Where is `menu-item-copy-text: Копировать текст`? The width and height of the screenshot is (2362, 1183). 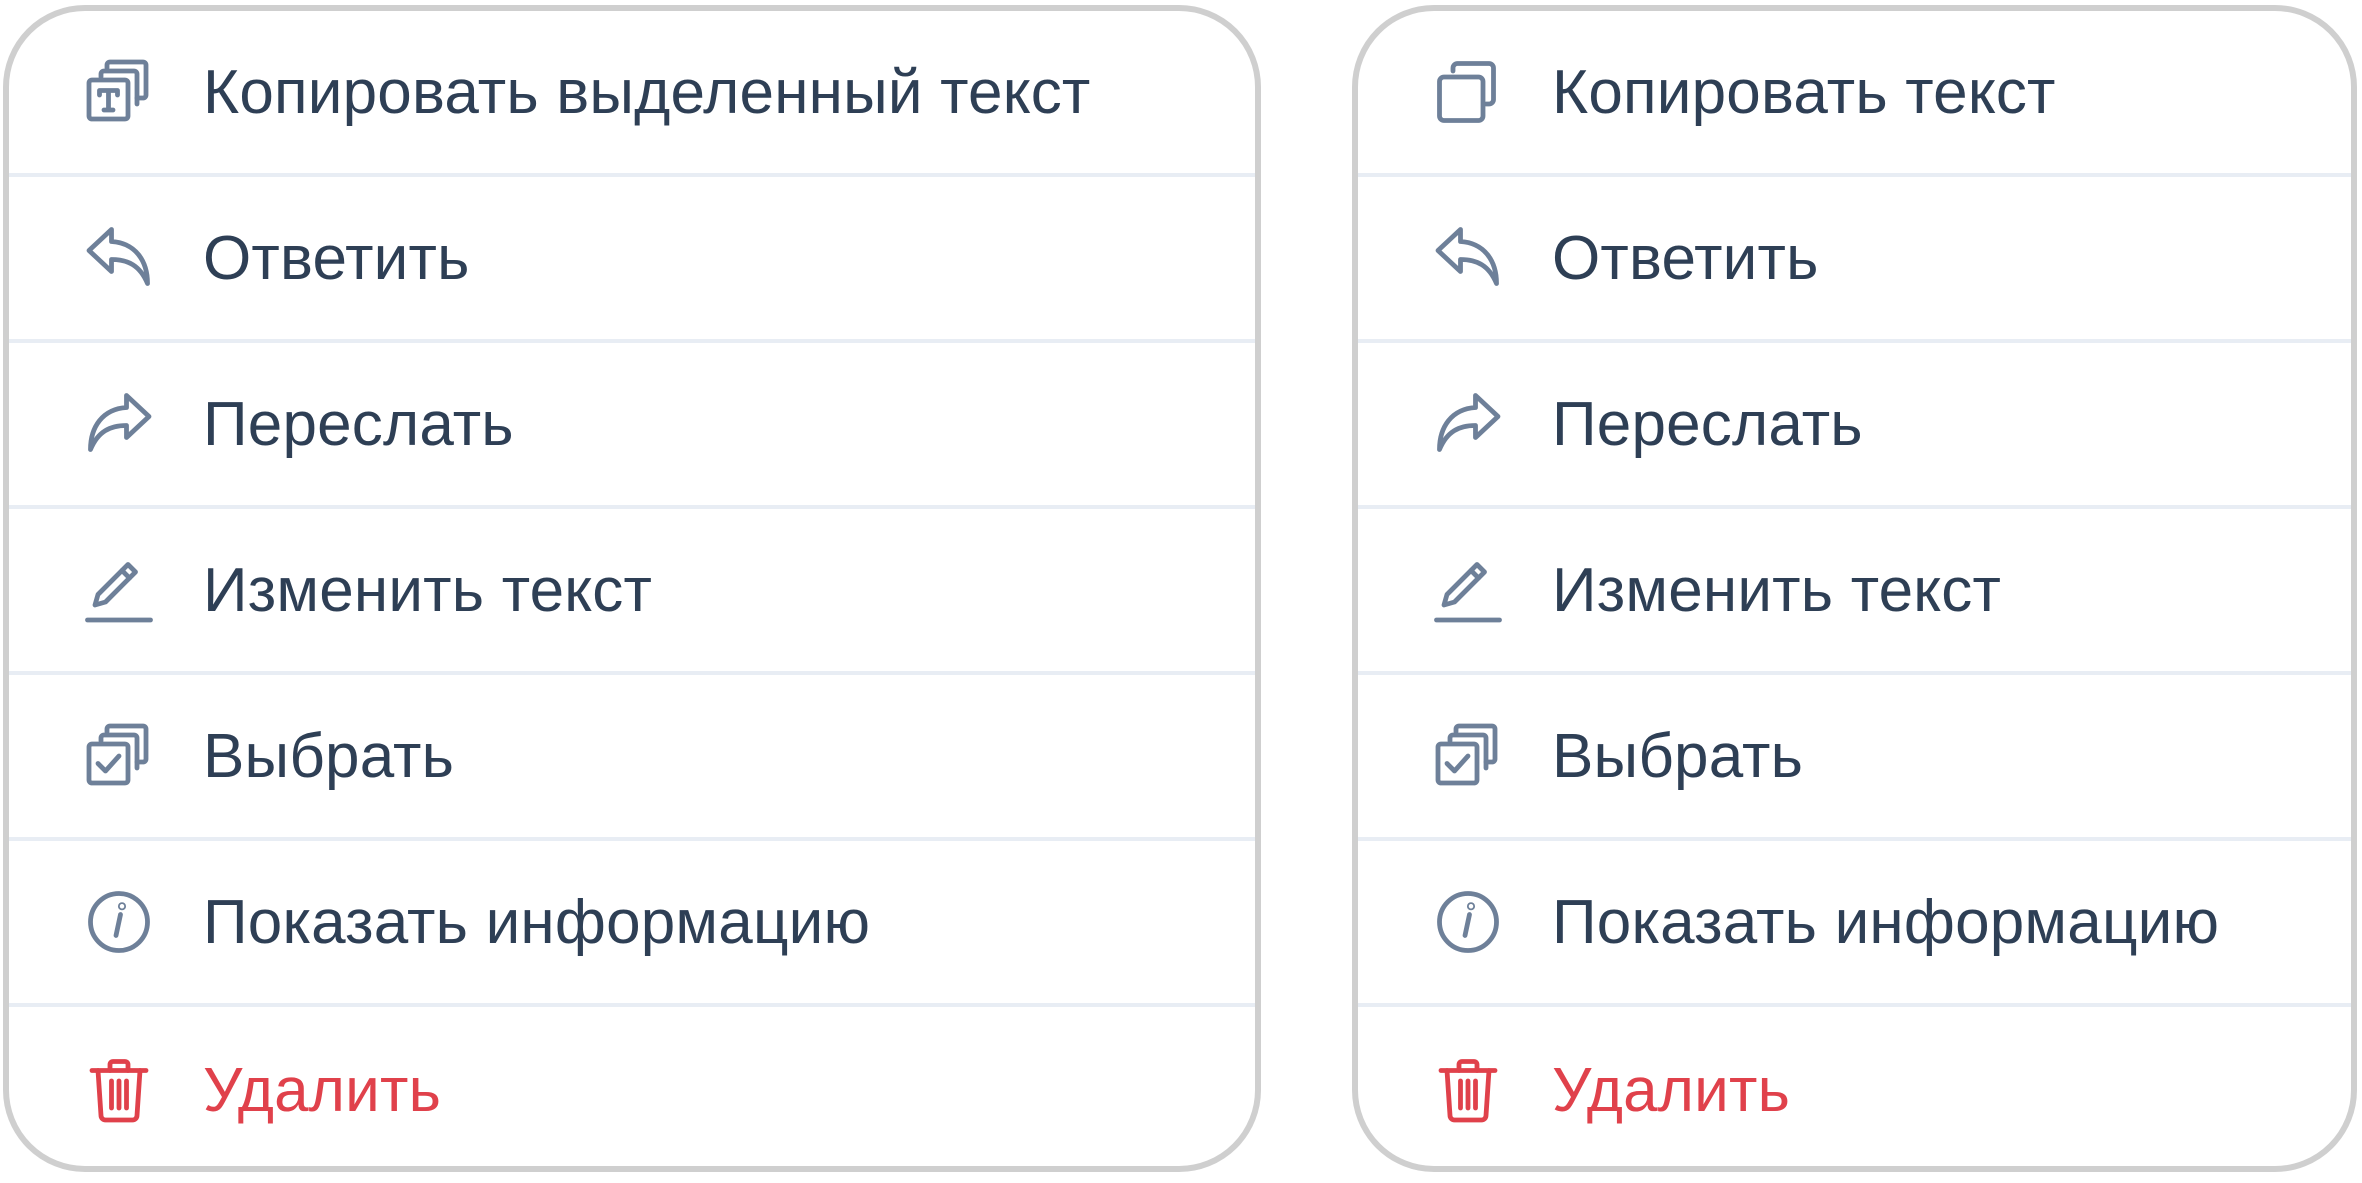 menu-item-copy-text: Копировать текст is located at coordinates (1854, 94).